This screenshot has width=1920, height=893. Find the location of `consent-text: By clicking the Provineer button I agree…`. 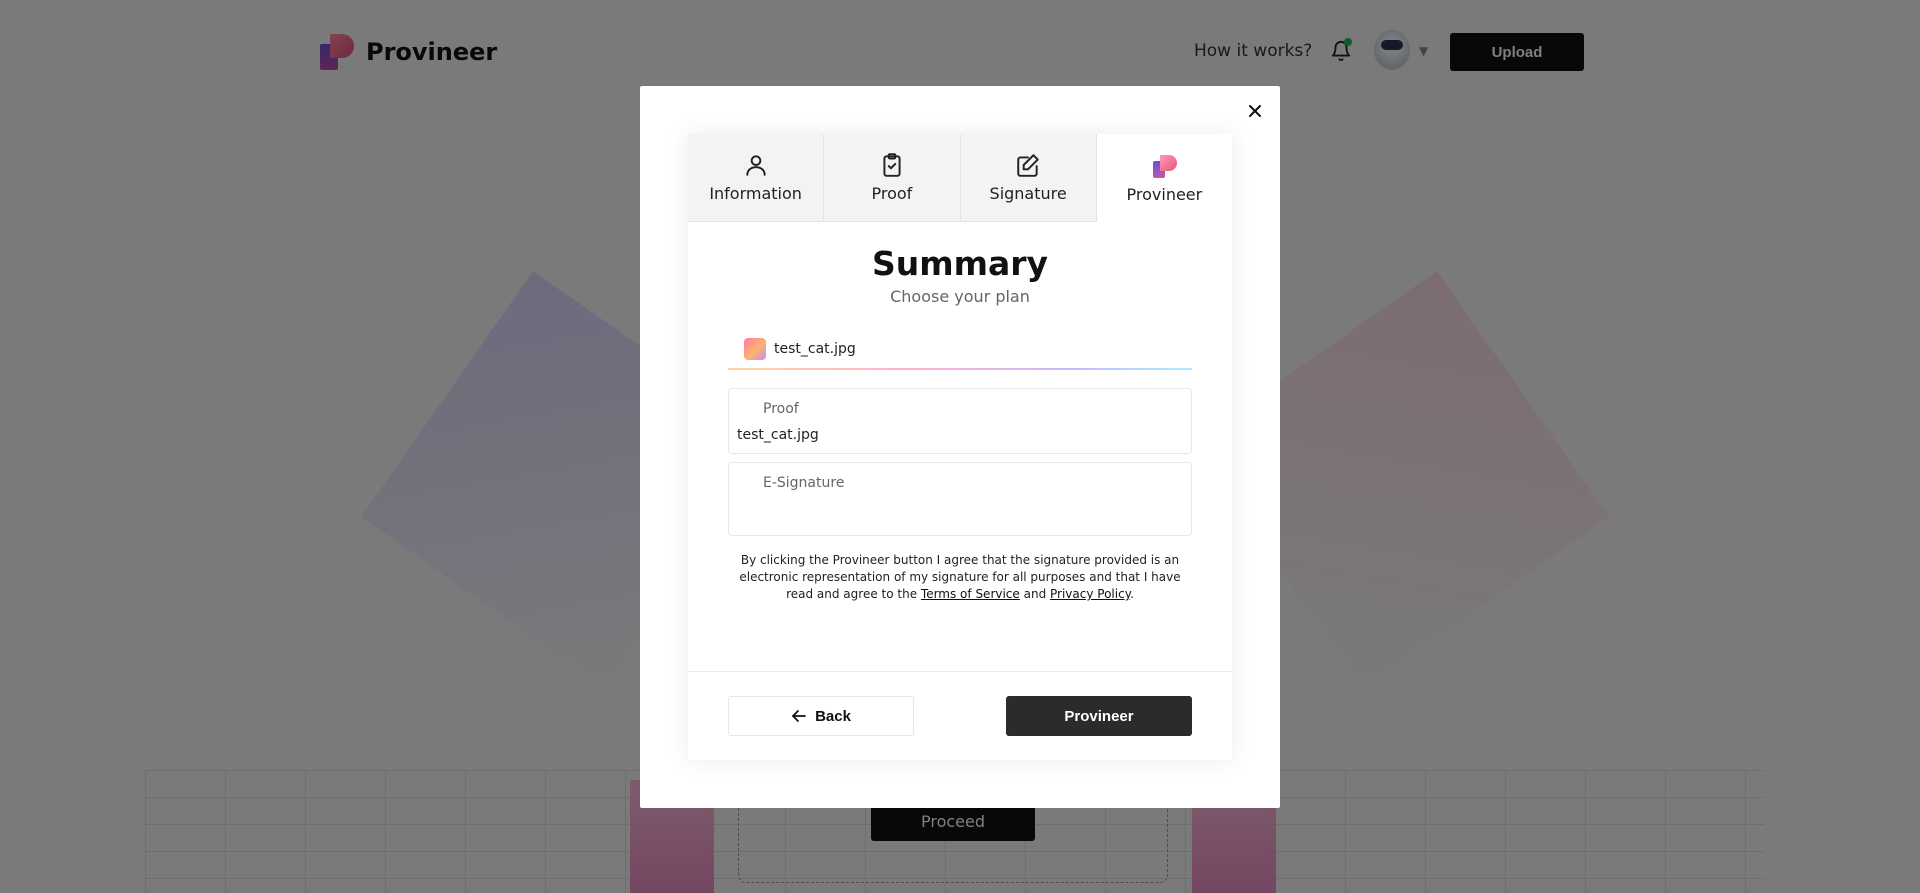

consent-text: By clicking the Provineer button I agree… is located at coordinates (960, 577).